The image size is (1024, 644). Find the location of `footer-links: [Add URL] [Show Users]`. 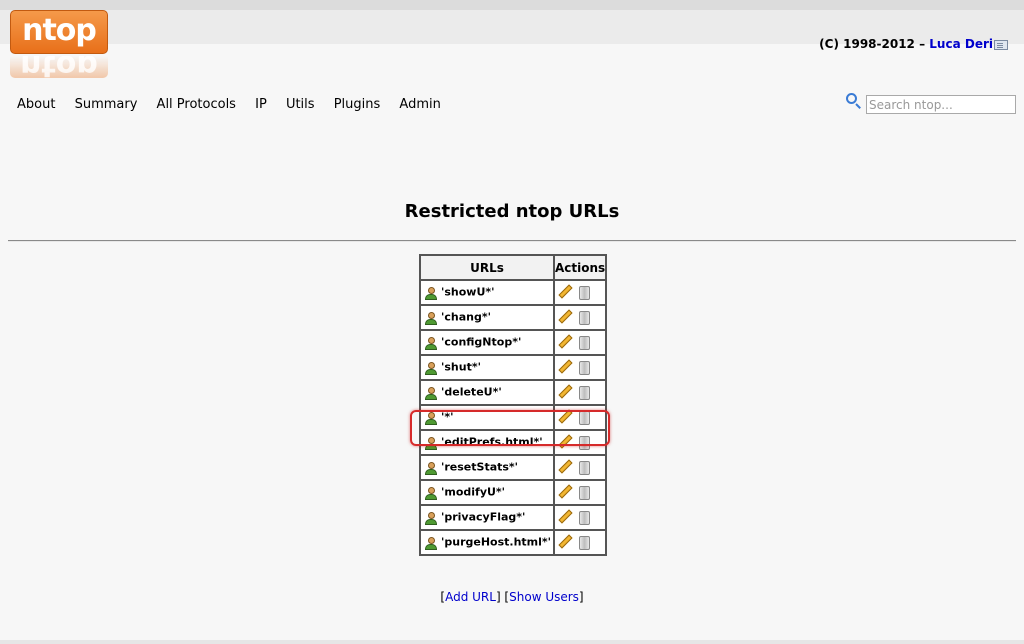

footer-links: [Add URL] [Show Users] is located at coordinates (512, 597).